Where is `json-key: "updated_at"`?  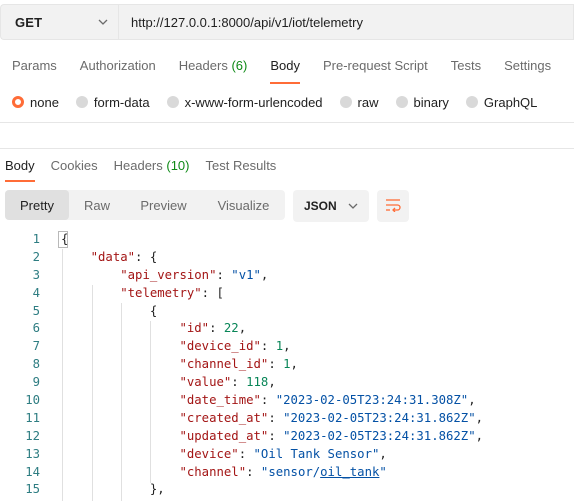
json-key: "updated_at" is located at coordinates (224, 435).